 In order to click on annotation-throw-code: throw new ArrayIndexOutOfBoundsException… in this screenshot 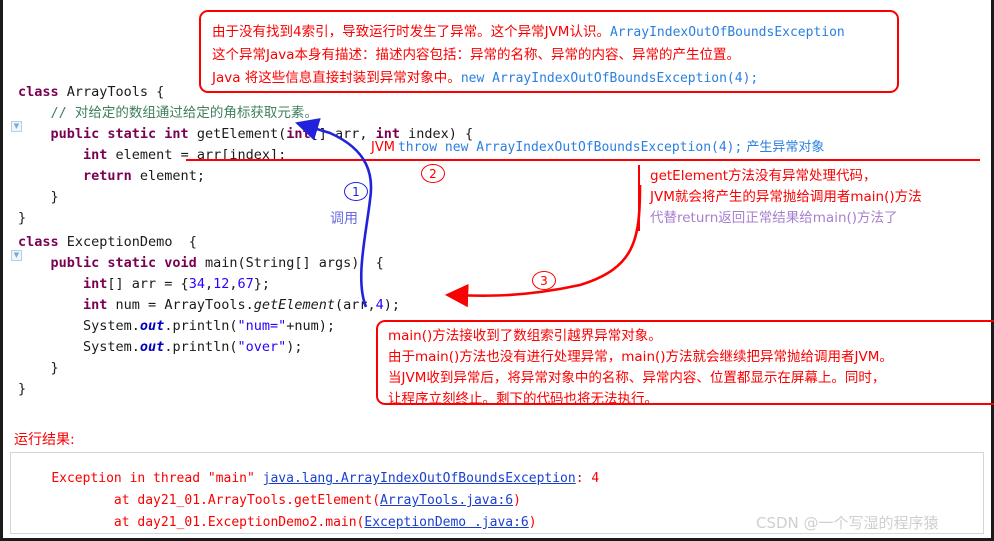, I will do `click(570, 147)`.